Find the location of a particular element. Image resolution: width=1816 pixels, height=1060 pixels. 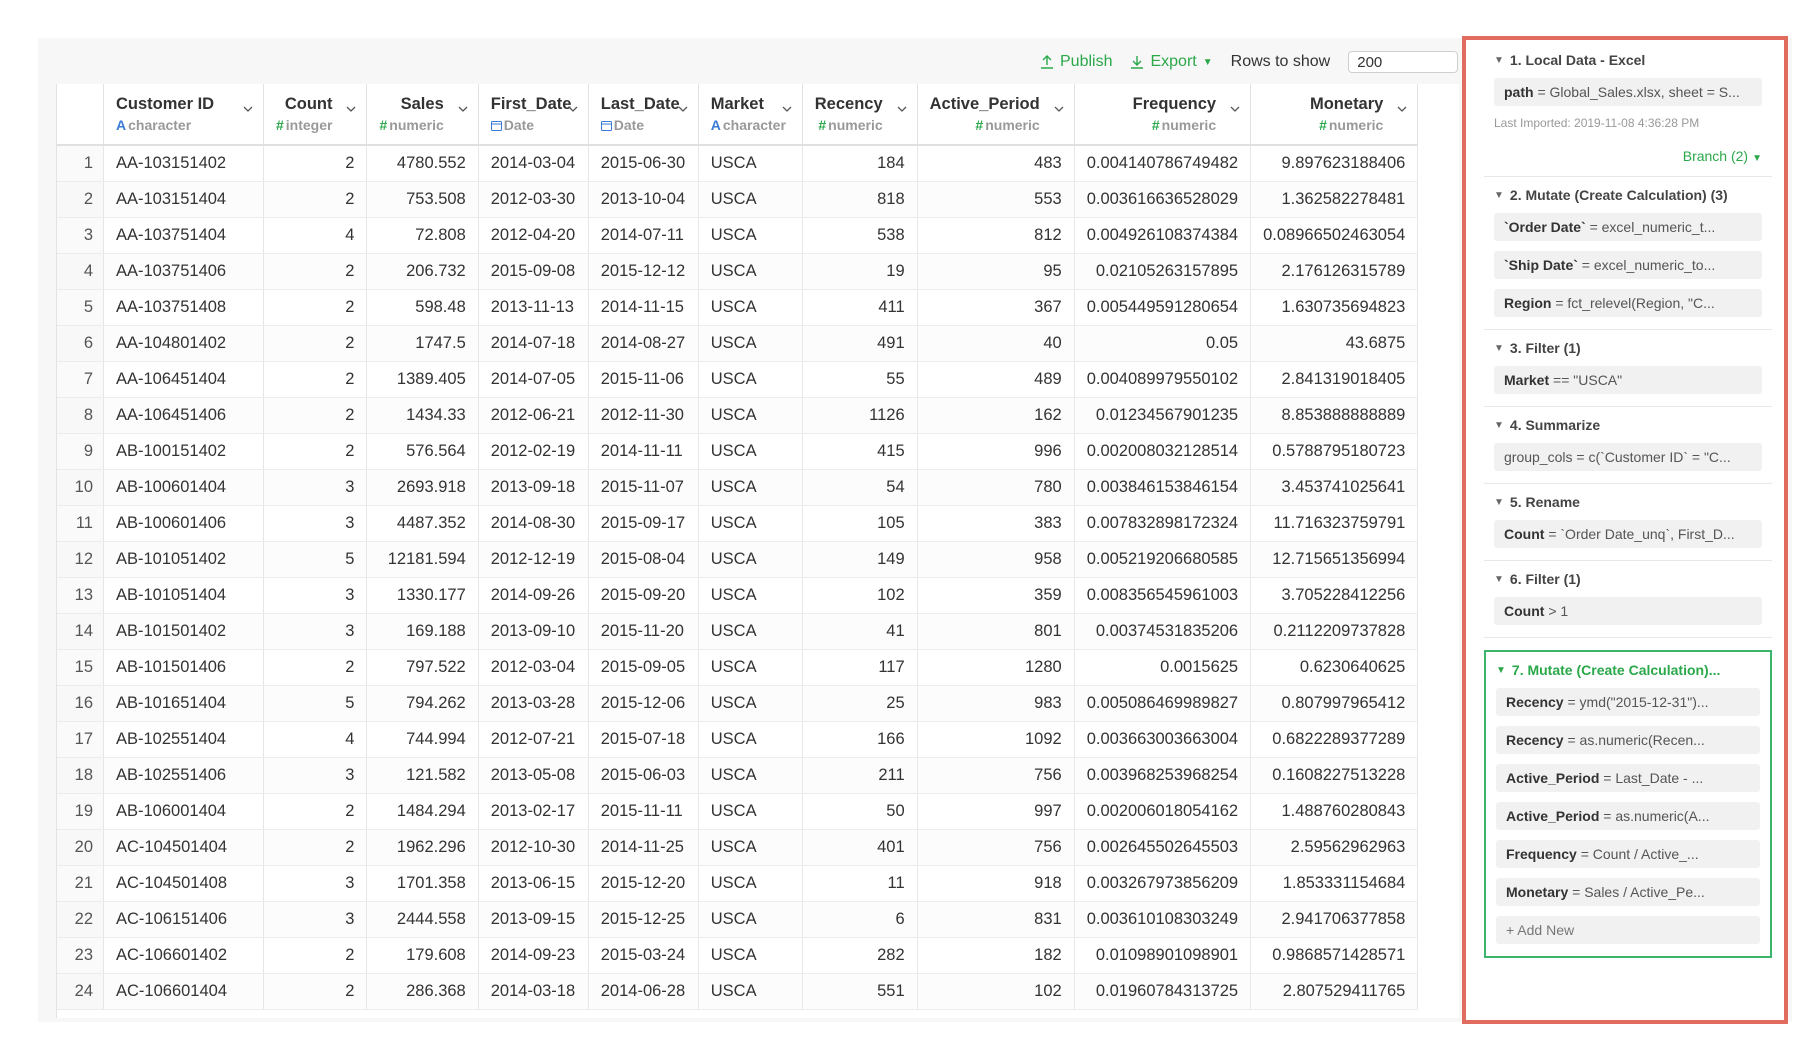

table-cell: AA-103151402 is located at coordinates (183, 163).